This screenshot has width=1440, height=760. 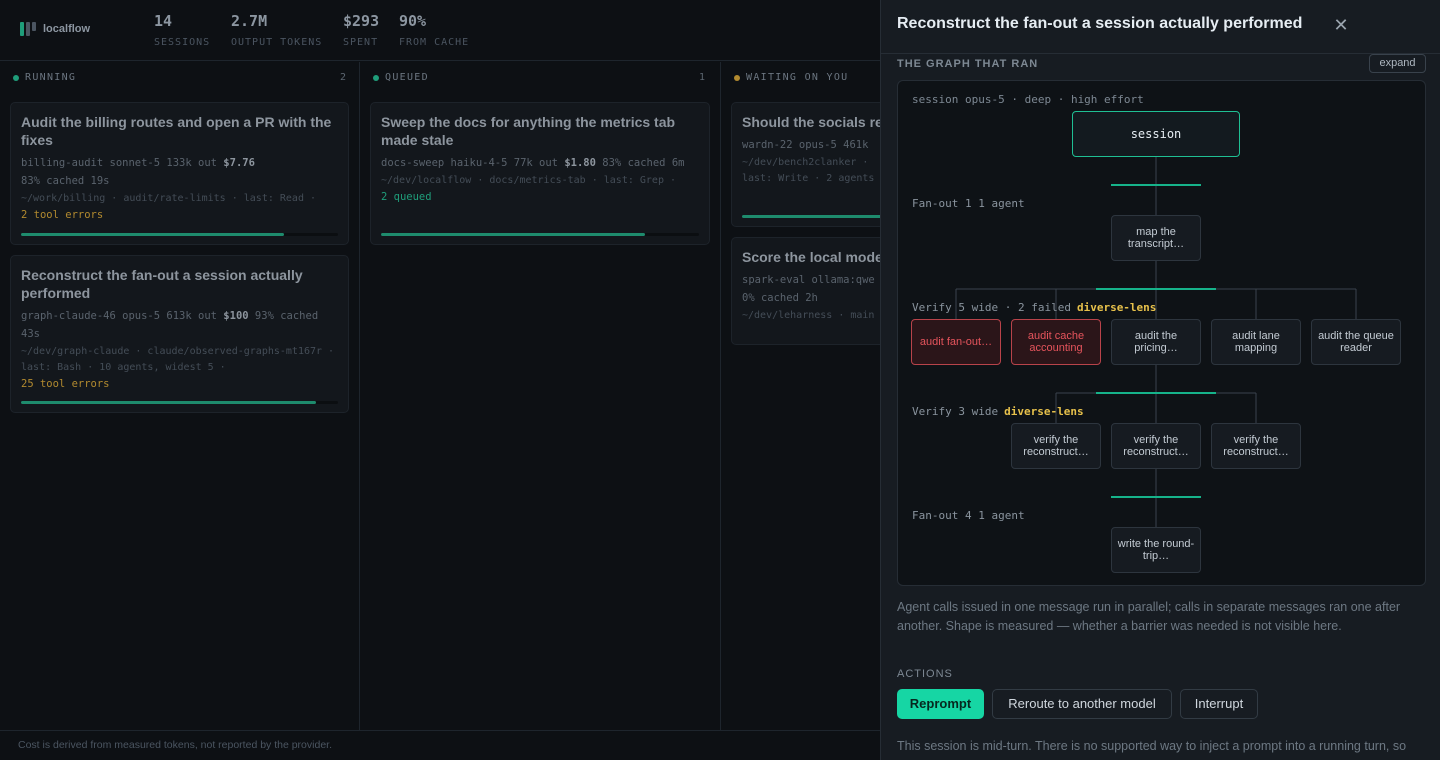 What do you see at coordinates (1056, 342) in the screenshot?
I see `graph-node-failed: audit cache accounting` at bounding box center [1056, 342].